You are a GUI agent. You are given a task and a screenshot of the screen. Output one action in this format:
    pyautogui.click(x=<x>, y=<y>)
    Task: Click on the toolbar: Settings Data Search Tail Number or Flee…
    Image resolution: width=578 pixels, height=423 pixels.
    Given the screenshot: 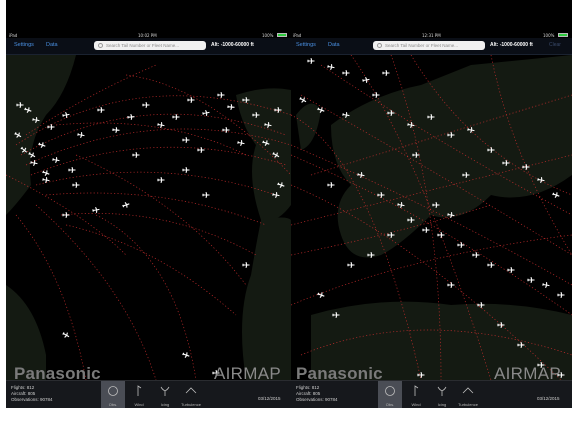 What is the action you would take?
    pyautogui.click(x=431, y=46)
    